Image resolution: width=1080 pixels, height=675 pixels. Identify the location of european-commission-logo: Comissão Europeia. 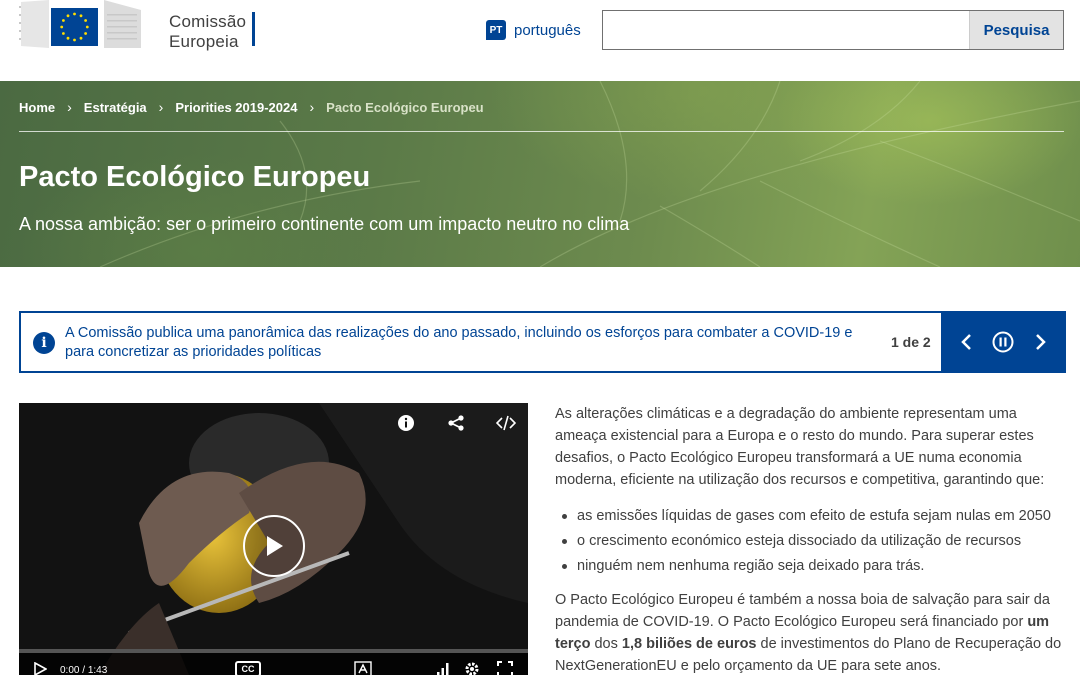
(137, 25).